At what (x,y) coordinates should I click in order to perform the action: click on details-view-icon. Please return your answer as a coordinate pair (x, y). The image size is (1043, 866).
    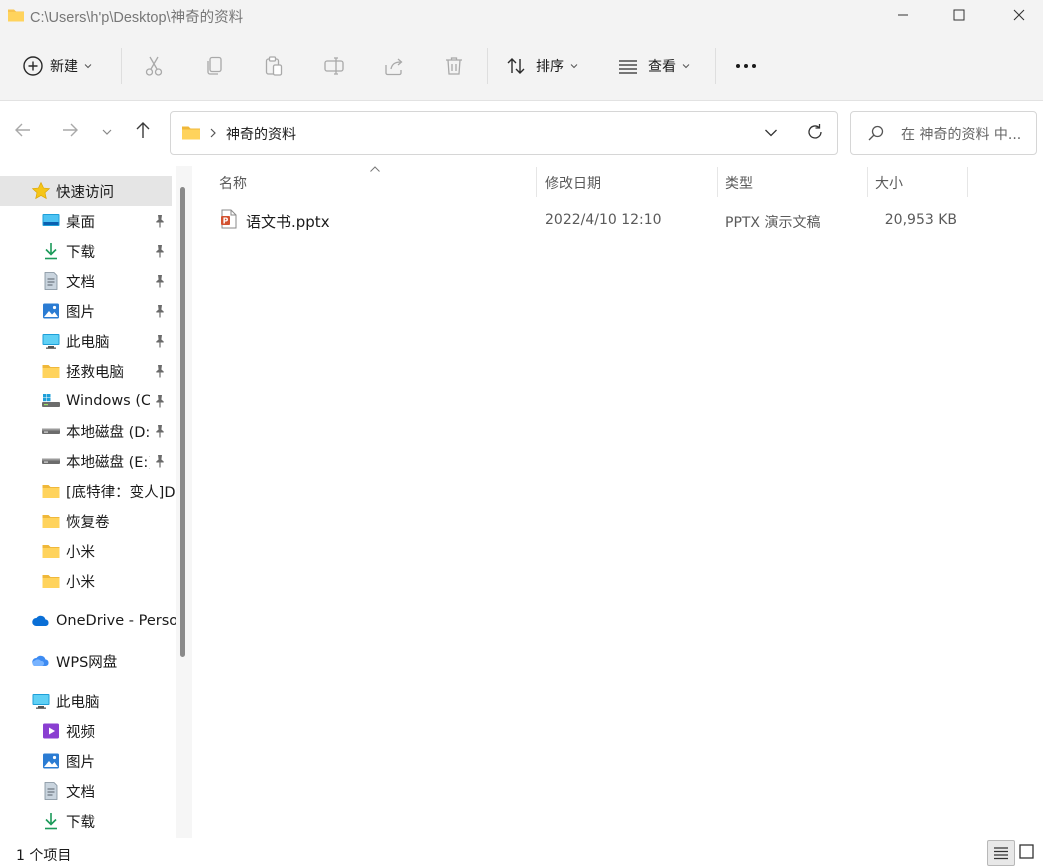
    Looking at the image, I should click on (1001, 853).